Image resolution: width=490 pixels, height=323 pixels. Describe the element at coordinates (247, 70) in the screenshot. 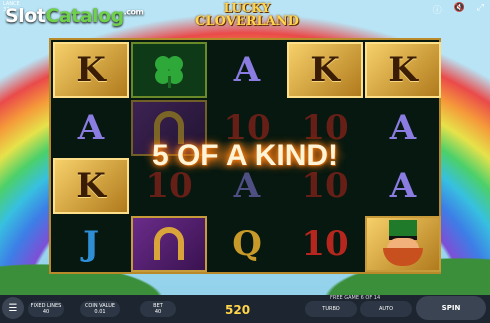

I see `reel-symbol-a: A` at that location.